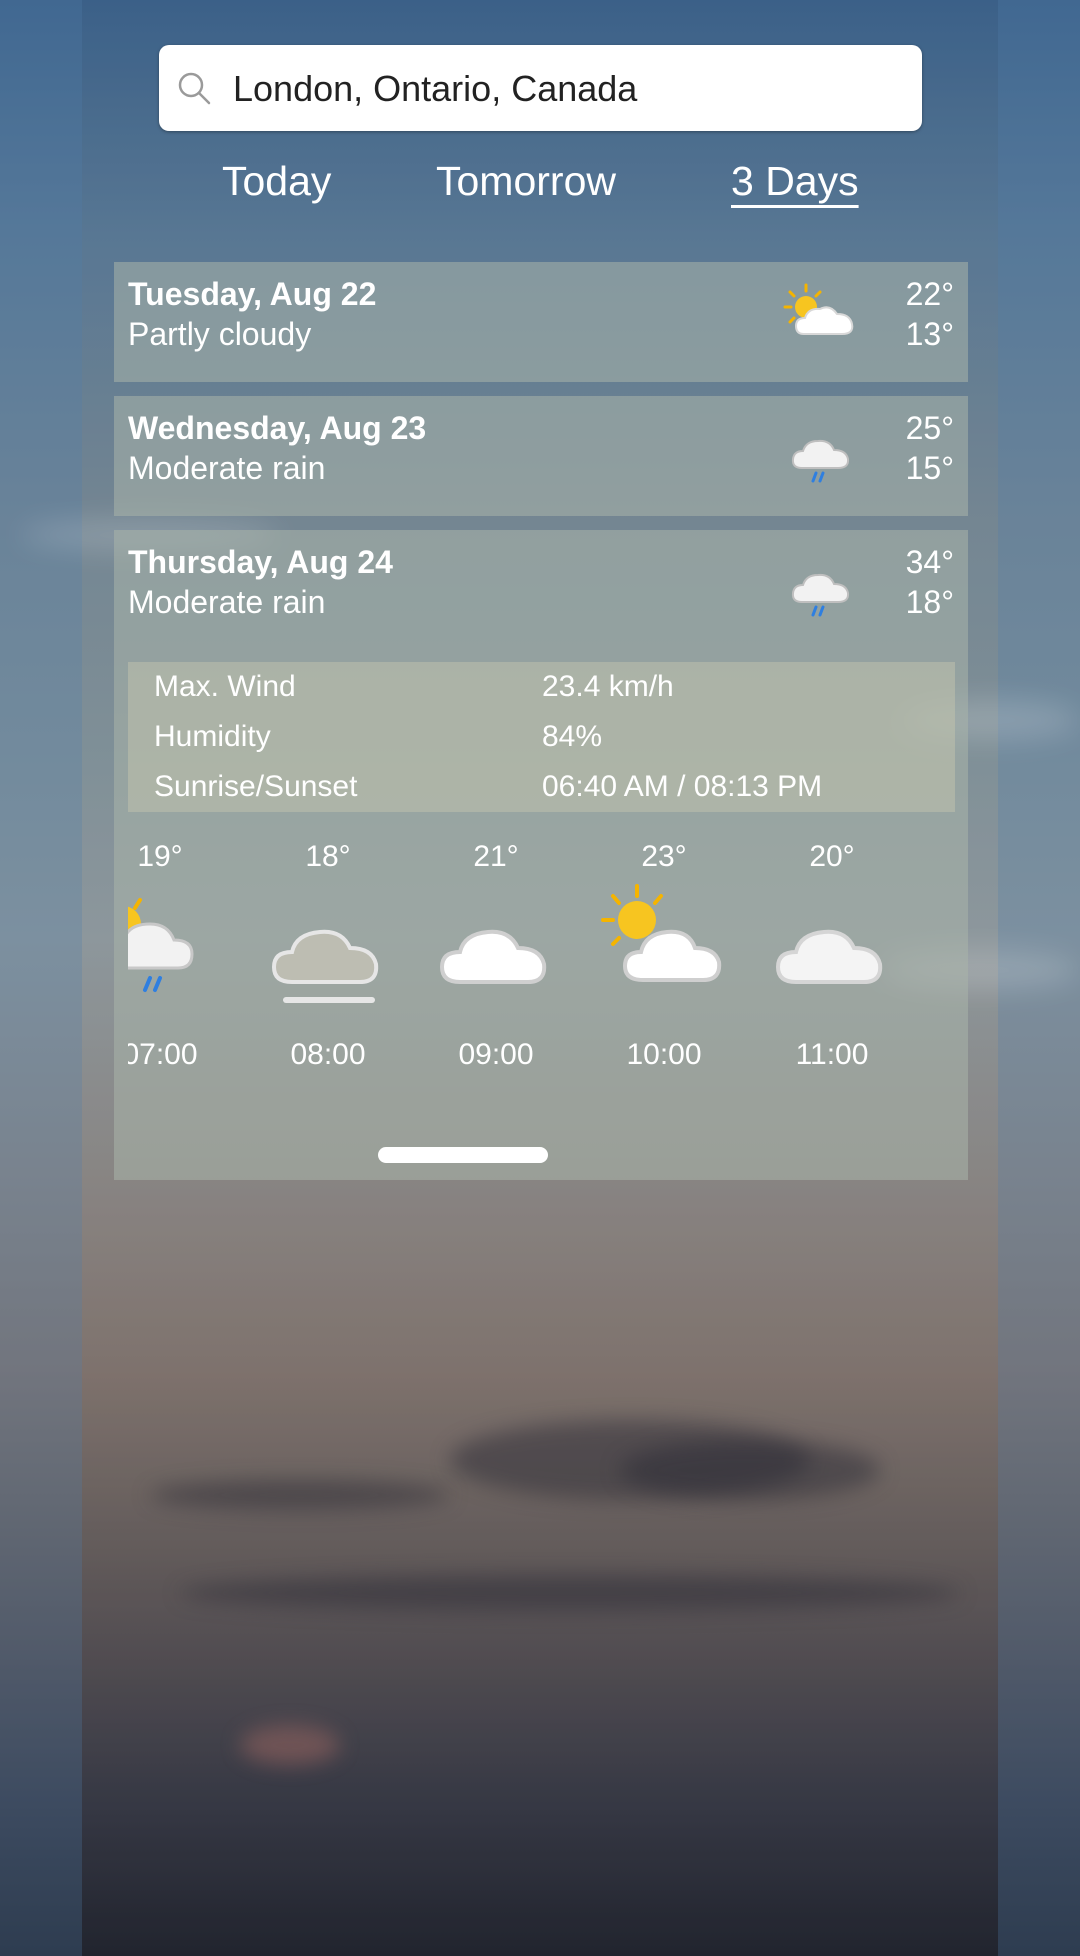 This screenshot has width=1080, height=1956. What do you see at coordinates (795, 181) in the screenshot?
I see `tab-3-days: 3 Days` at bounding box center [795, 181].